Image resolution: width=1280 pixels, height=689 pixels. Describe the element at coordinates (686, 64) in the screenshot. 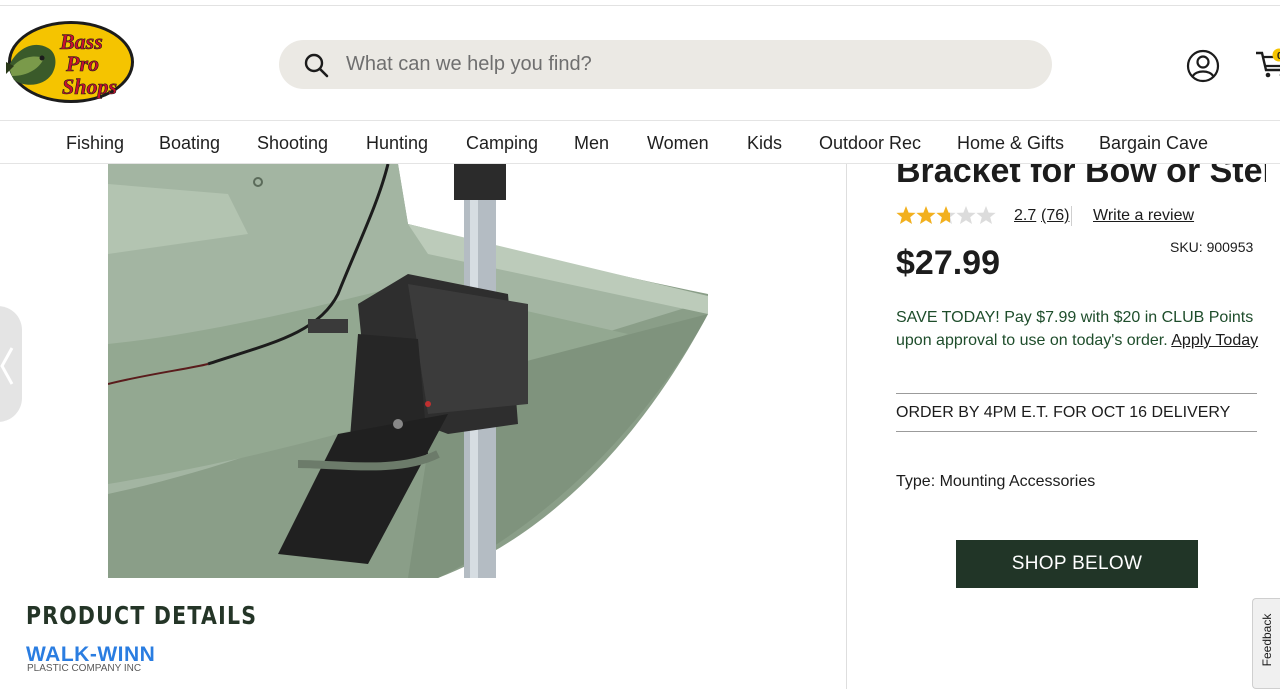

I see `search-input` at that location.